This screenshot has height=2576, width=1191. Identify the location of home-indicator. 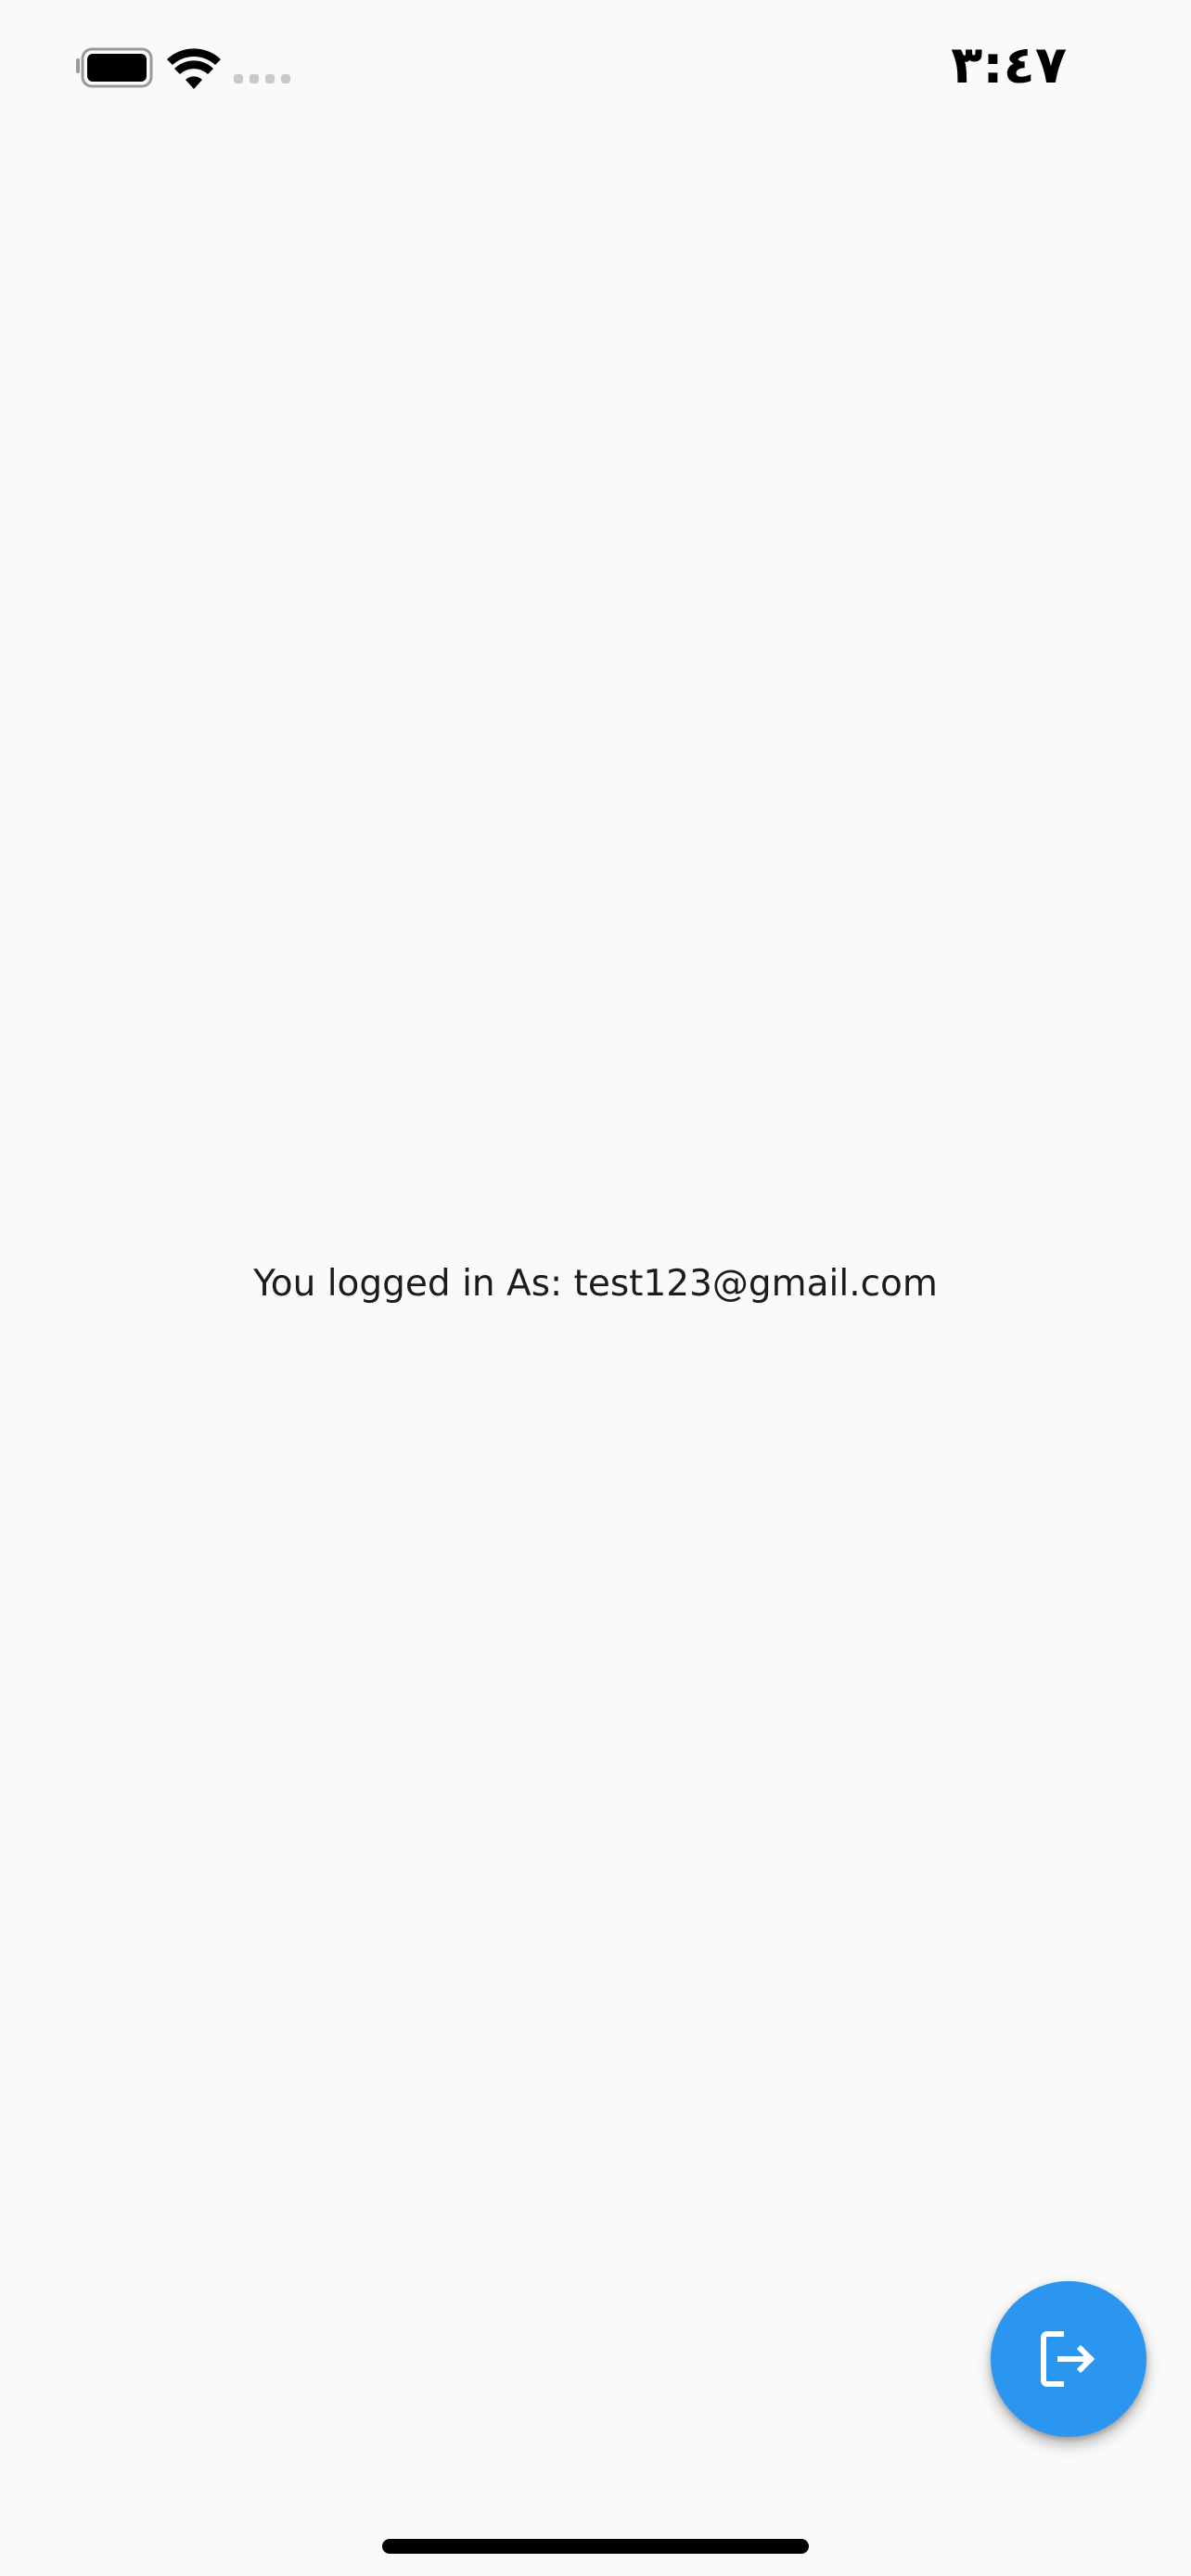
(595, 2546).